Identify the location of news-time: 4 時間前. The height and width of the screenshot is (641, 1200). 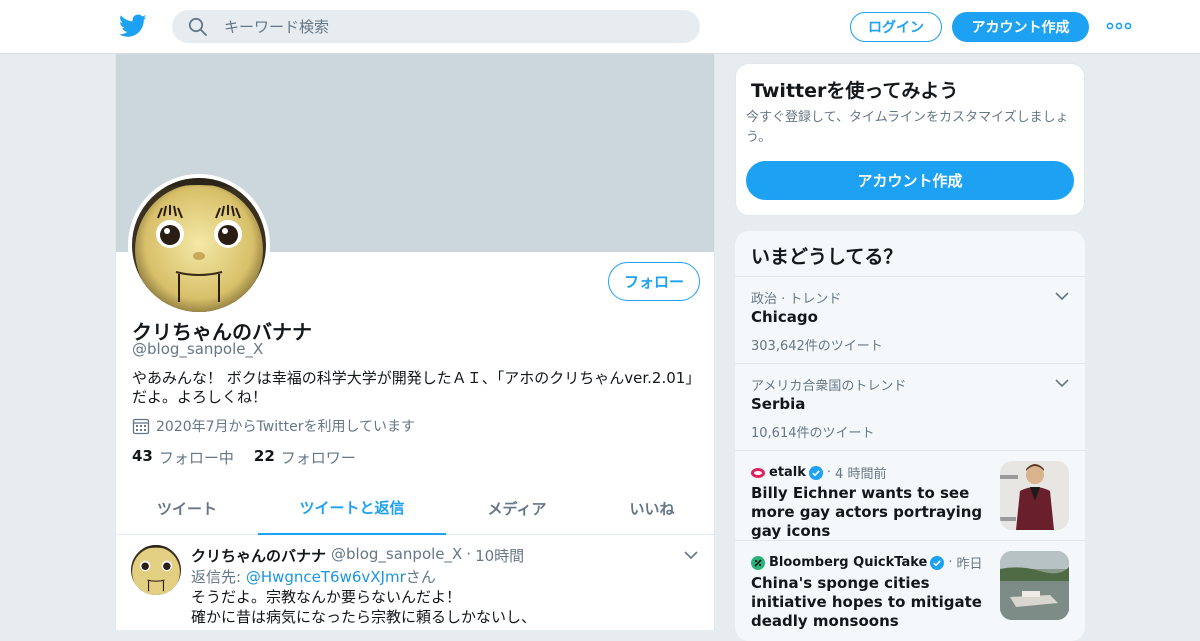
(861, 474).